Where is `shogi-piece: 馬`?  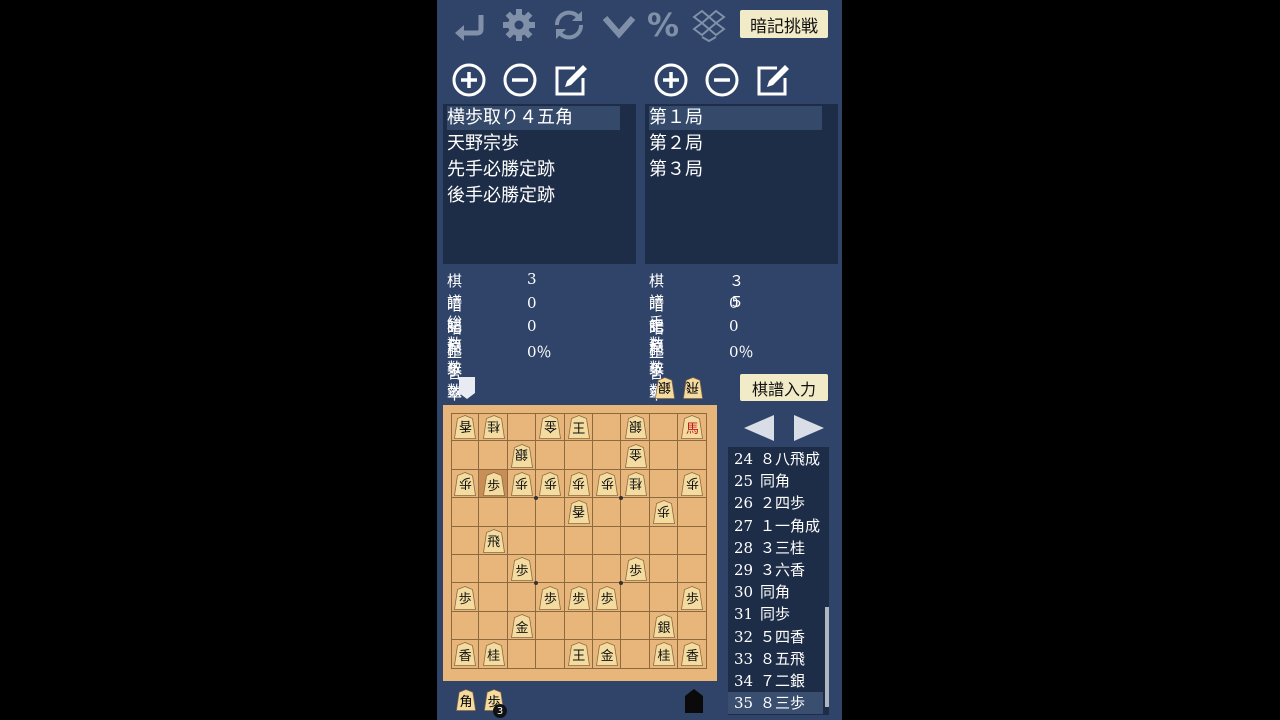 shogi-piece: 馬 is located at coordinates (692, 427).